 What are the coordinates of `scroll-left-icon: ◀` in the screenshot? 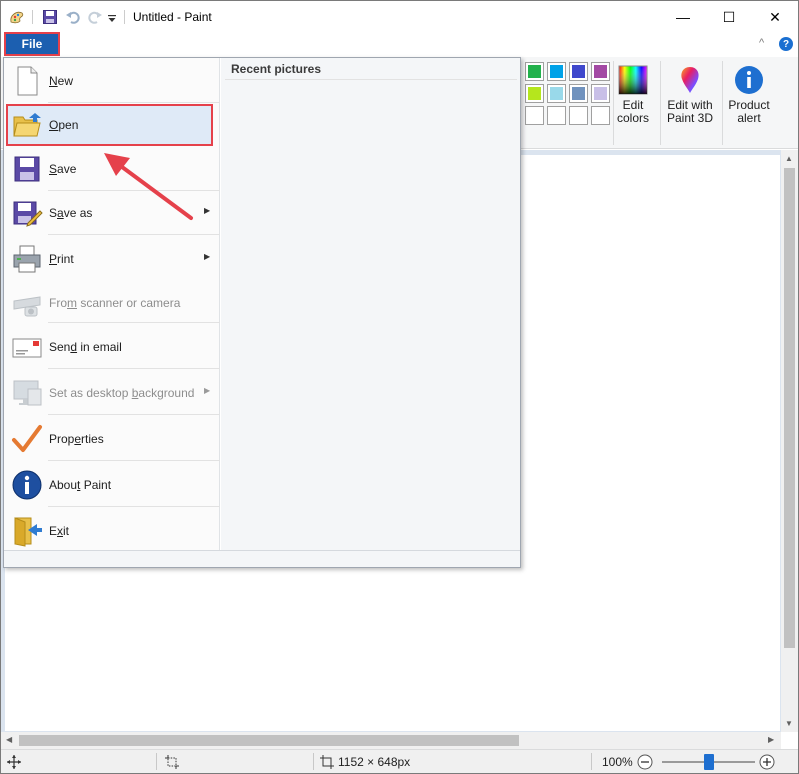 It's located at (9, 739).